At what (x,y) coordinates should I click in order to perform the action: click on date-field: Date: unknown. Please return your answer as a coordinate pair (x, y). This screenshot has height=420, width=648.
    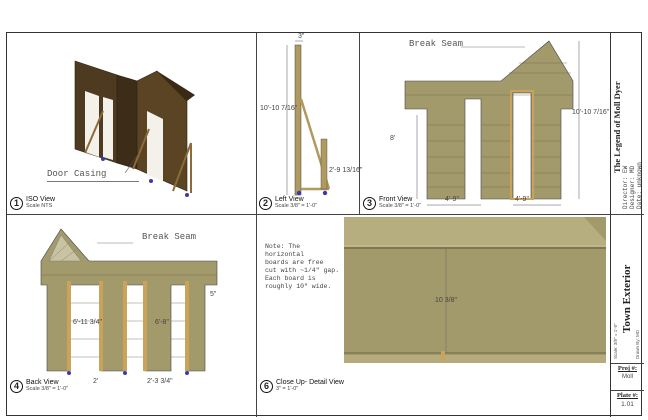
    Looking at the image, I should click on (639, 185).